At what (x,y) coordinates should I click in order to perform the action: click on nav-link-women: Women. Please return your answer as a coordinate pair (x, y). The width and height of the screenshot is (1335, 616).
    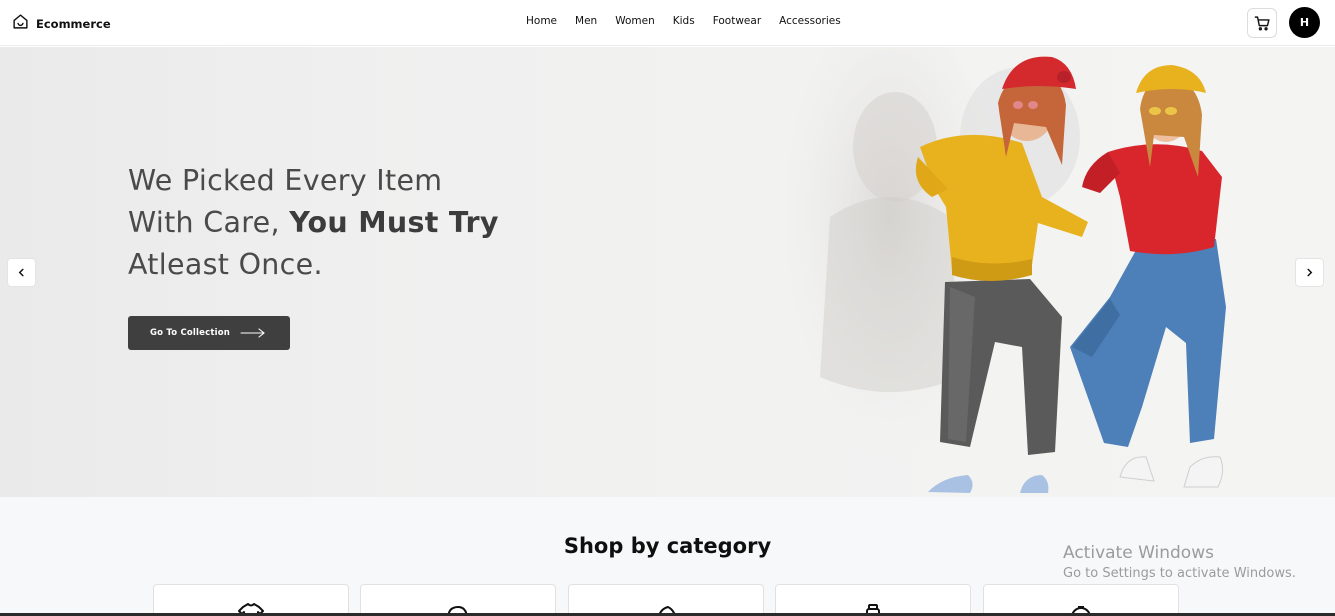
    Looking at the image, I should click on (635, 21).